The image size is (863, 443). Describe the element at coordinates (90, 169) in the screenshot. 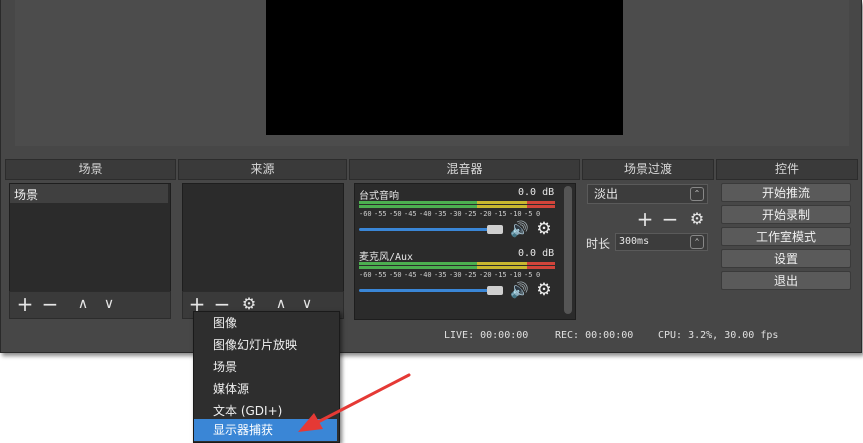

I see `scenes-dock-title: 场景` at that location.